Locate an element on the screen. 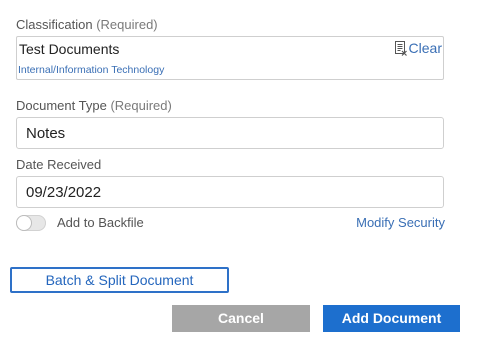  batch-split-document-button: Batch & Split Document is located at coordinates (119, 280).